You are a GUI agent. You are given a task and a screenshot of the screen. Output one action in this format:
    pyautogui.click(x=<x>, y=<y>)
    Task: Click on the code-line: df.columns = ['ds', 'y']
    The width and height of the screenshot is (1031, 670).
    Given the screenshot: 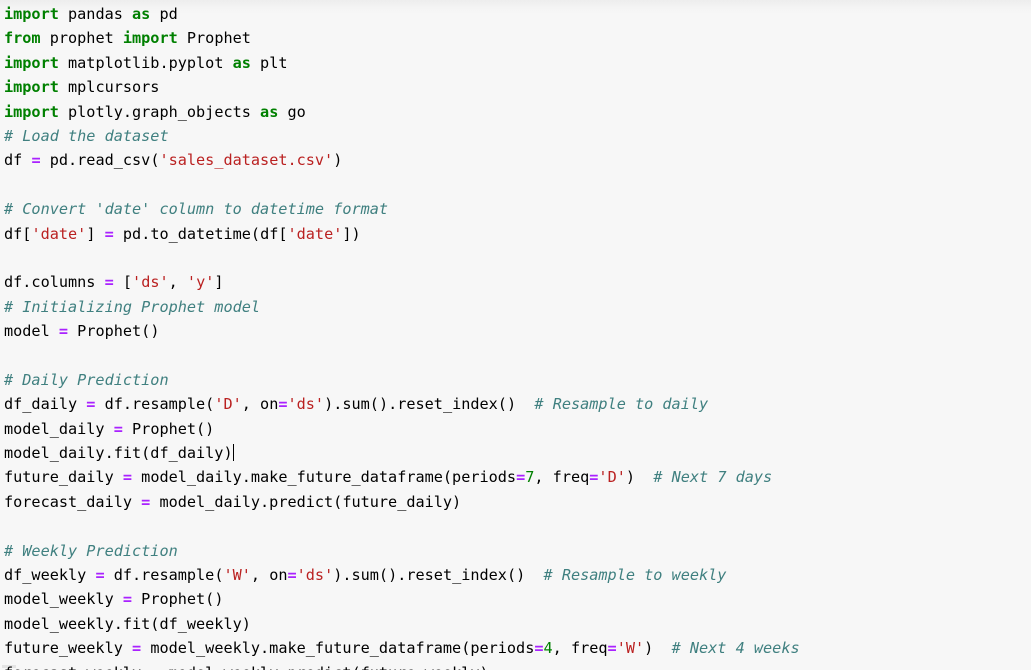 What is the action you would take?
    pyautogui.click(x=517, y=282)
    